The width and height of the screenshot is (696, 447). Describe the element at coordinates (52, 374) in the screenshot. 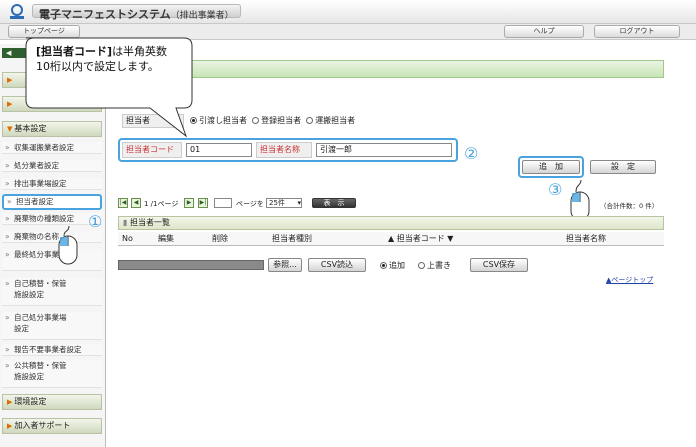

I see `sidebar-item-public-storage: » 公共積替・保管施設設定` at that location.